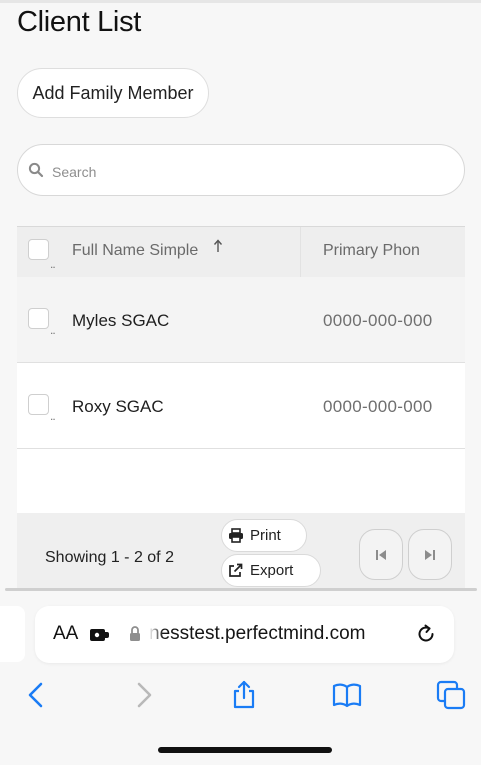 Image resolution: width=481 pixels, height=765 pixels. I want to click on pagination-status: Showing 1 - 2 of 2, so click(109, 557).